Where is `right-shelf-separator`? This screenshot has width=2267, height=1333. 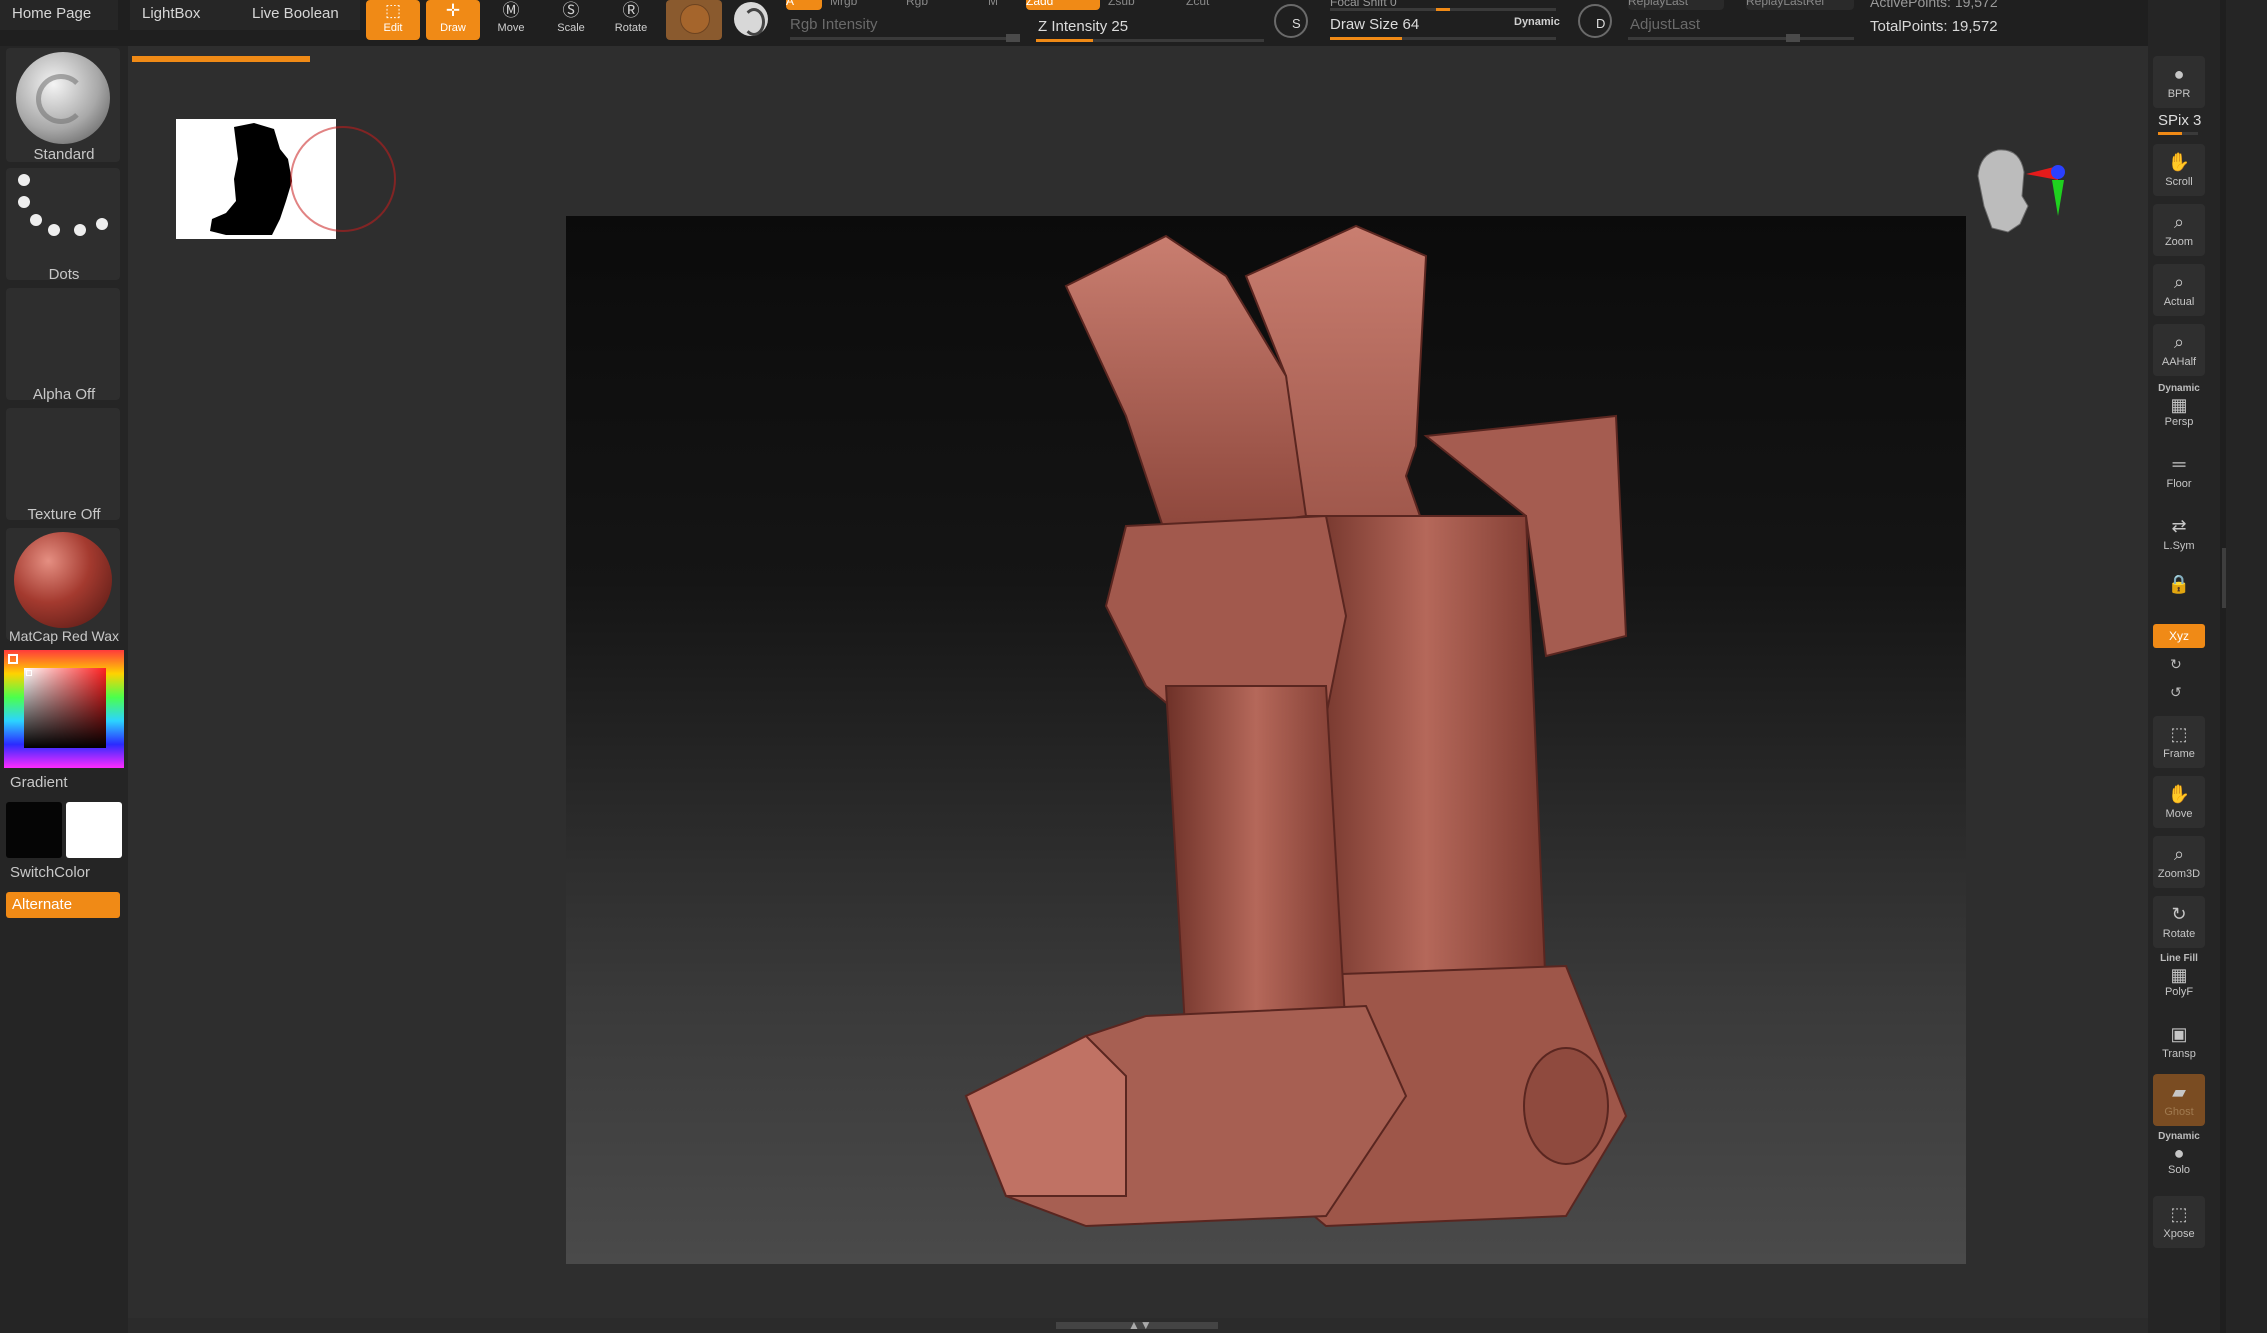
right-shelf-separator is located at coordinates (2223, 666).